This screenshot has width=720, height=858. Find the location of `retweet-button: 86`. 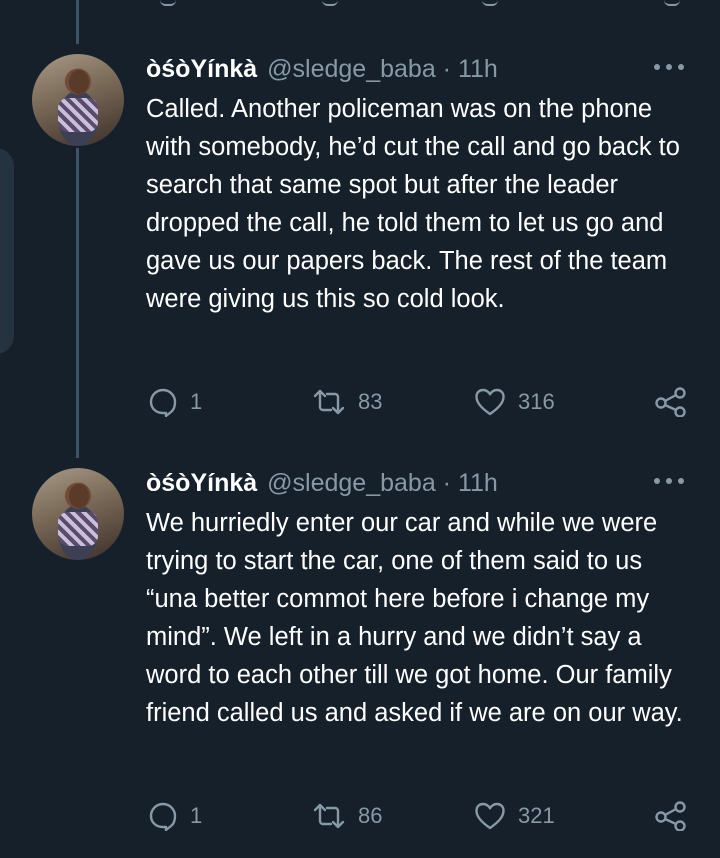

retweet-button: 86 is located at coordinates (347, 816).